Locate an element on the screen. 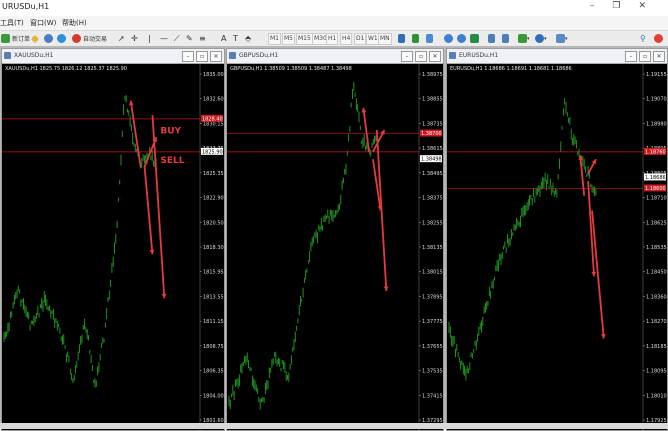 This screenshot has height=431, width=668. chart-window-titlebar: EURUSDu,H1 – ▫ ✕ is located at coordinates (557, 56).